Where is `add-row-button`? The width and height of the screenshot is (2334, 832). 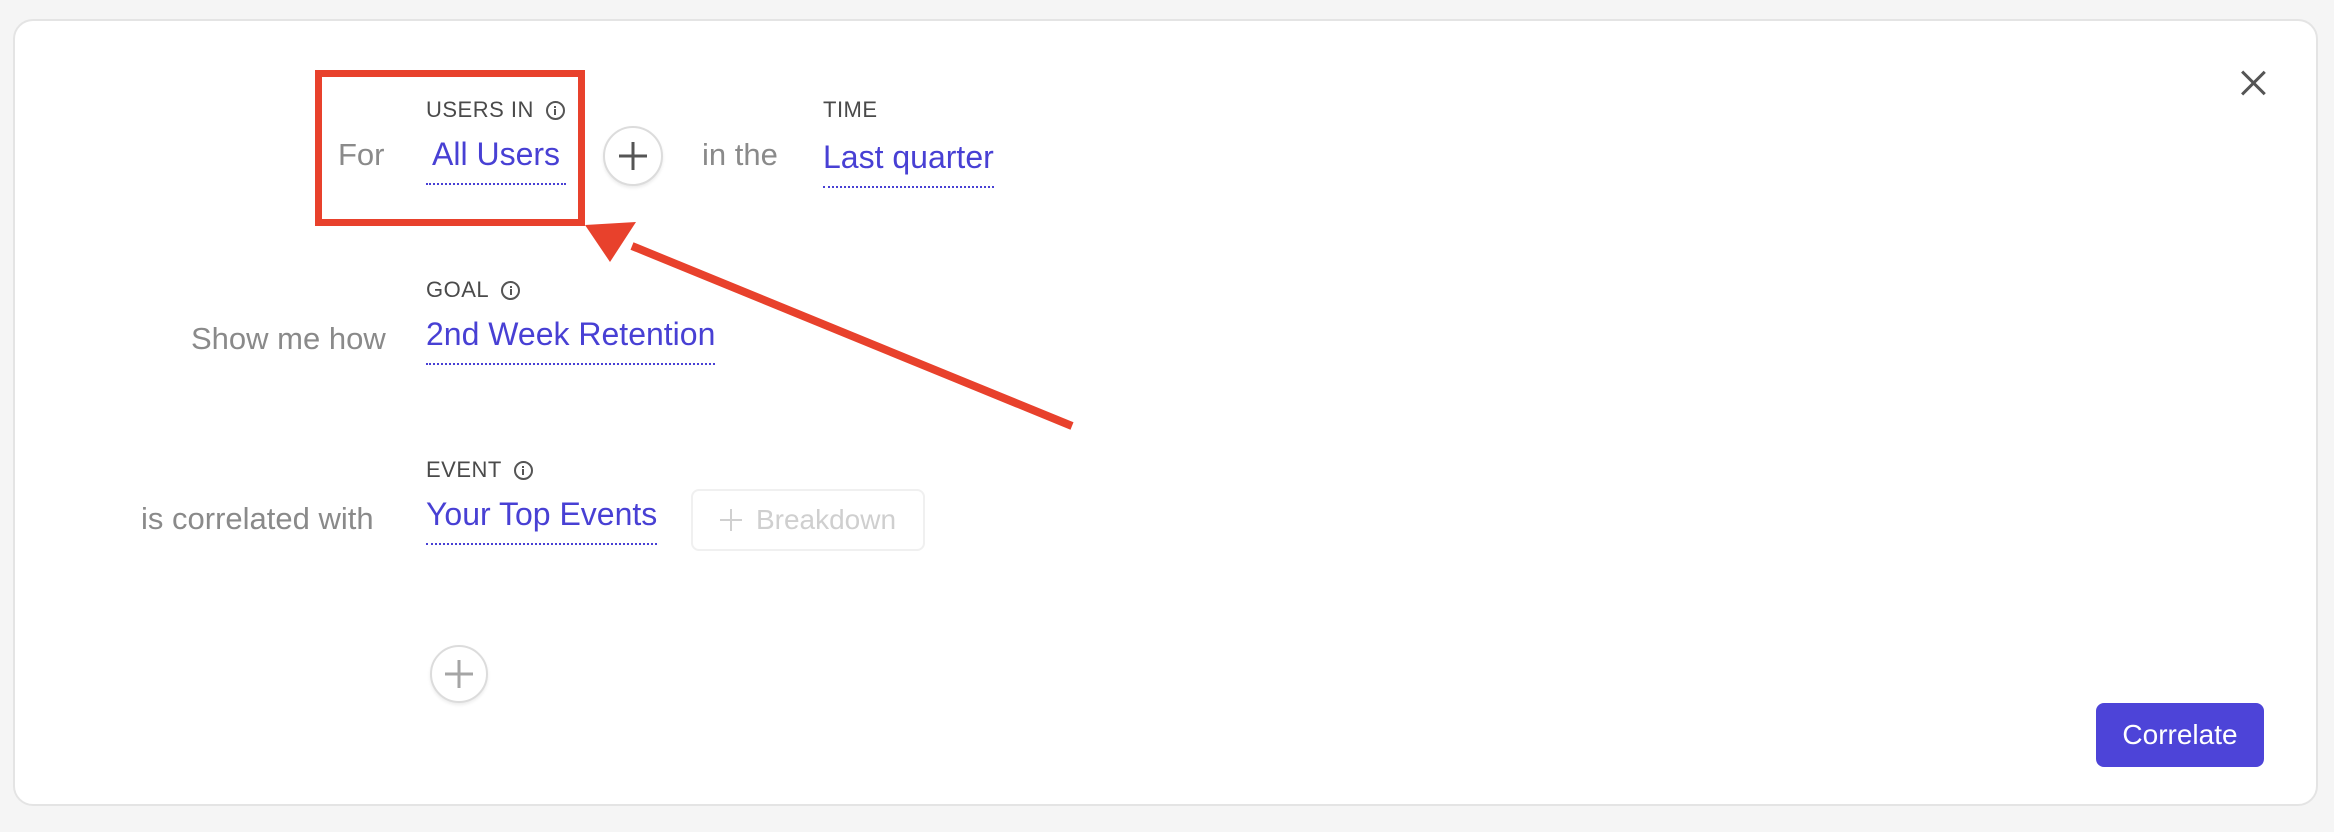 add-row-button is located at coordinates (459, 674).